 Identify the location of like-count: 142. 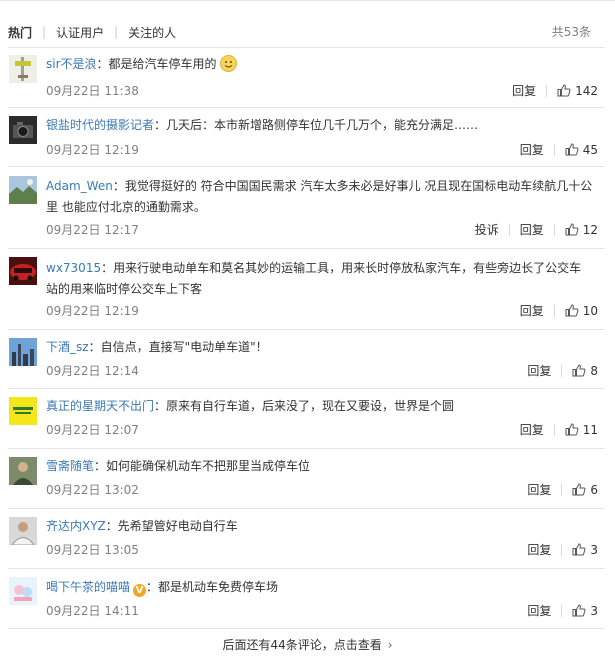
(586, 90).